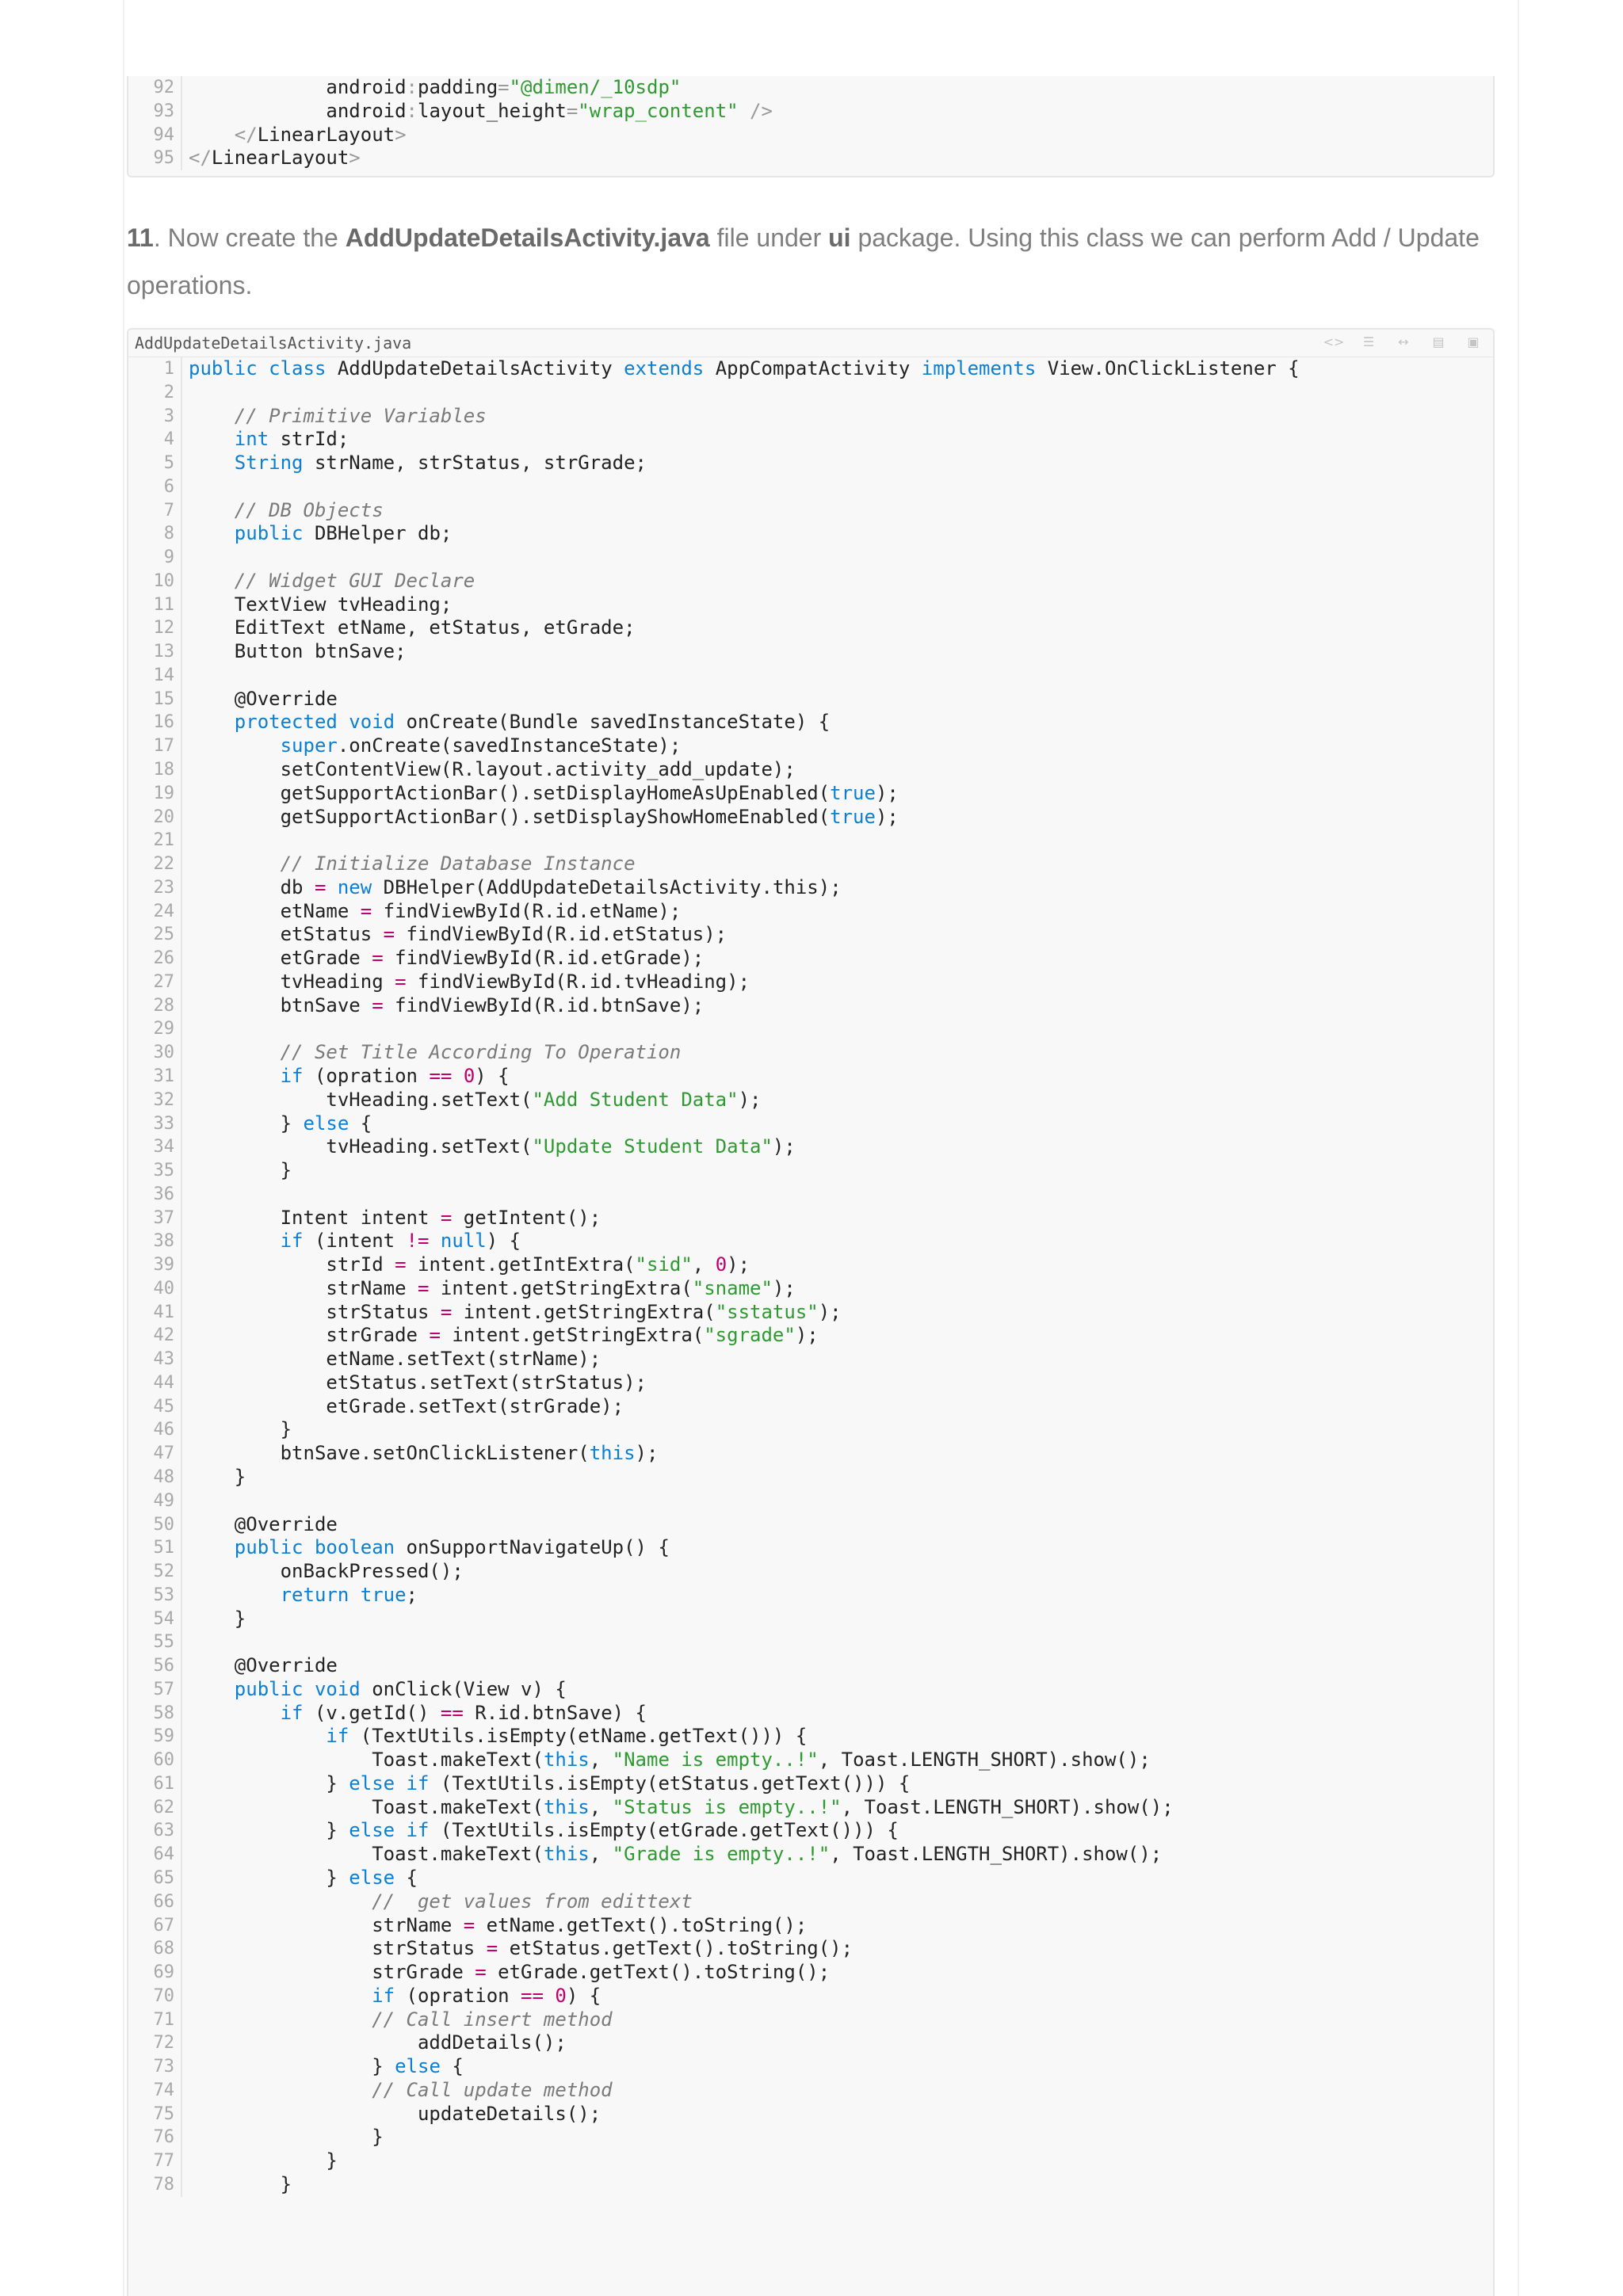  What do you see at coordinates (390, 1453) in the screenshot?
I see `code-token: btnSave.setOnClickListener(` at bounding box center [390, 1453].